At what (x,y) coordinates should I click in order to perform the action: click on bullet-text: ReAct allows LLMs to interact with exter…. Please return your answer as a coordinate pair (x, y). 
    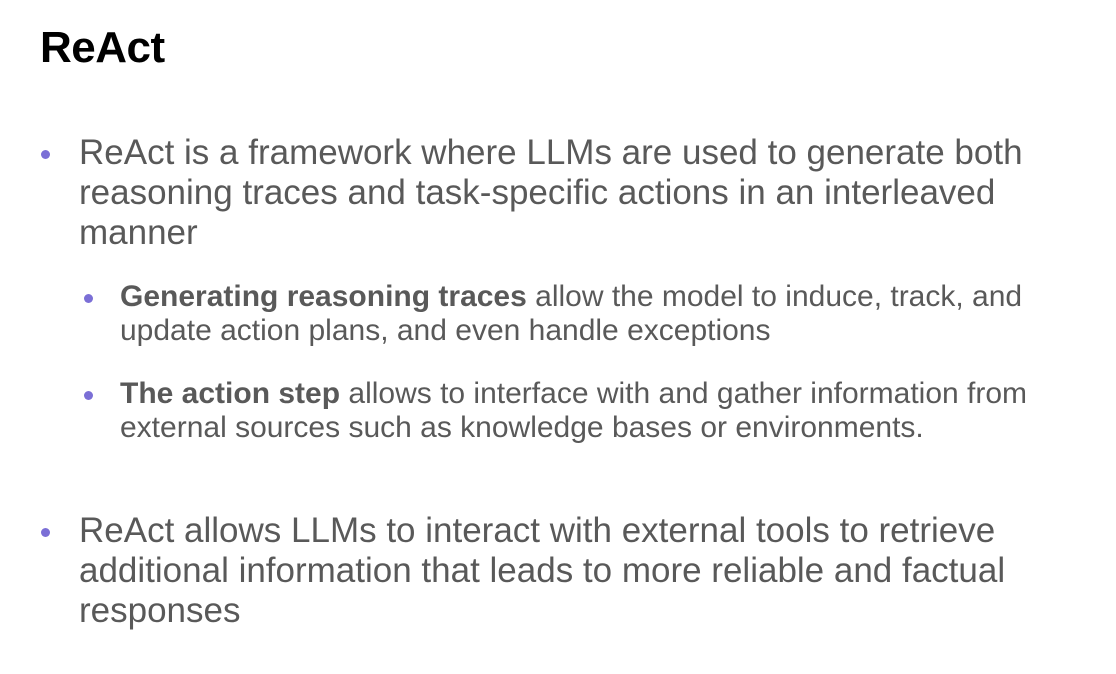
    Looking at the image, I should click on (542, 570).